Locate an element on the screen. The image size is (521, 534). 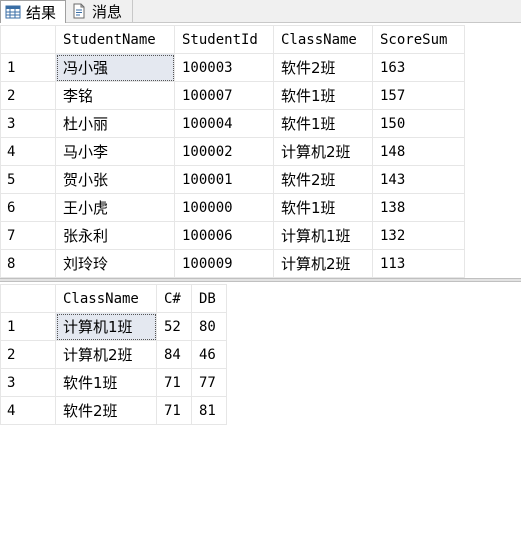
cell-studentname: 刘玲玲 is located at coordinates (115, 263).